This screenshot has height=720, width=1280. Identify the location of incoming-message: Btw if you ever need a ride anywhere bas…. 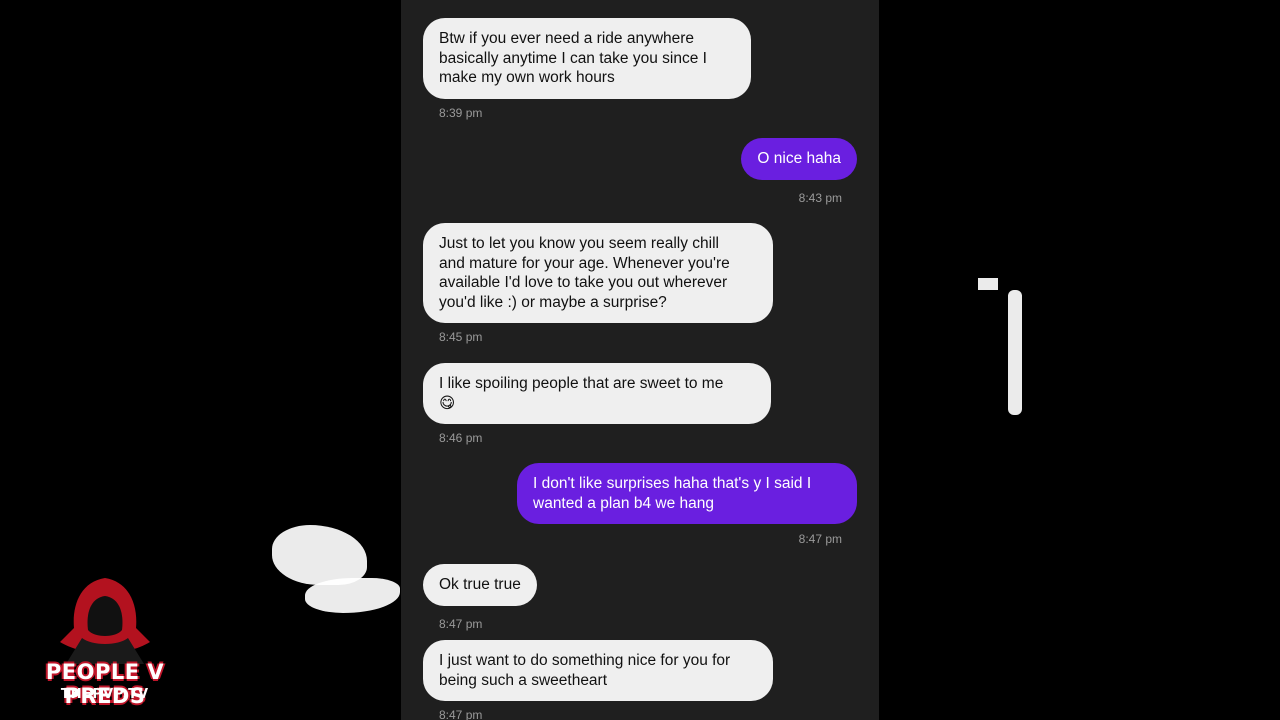
(587, 58).